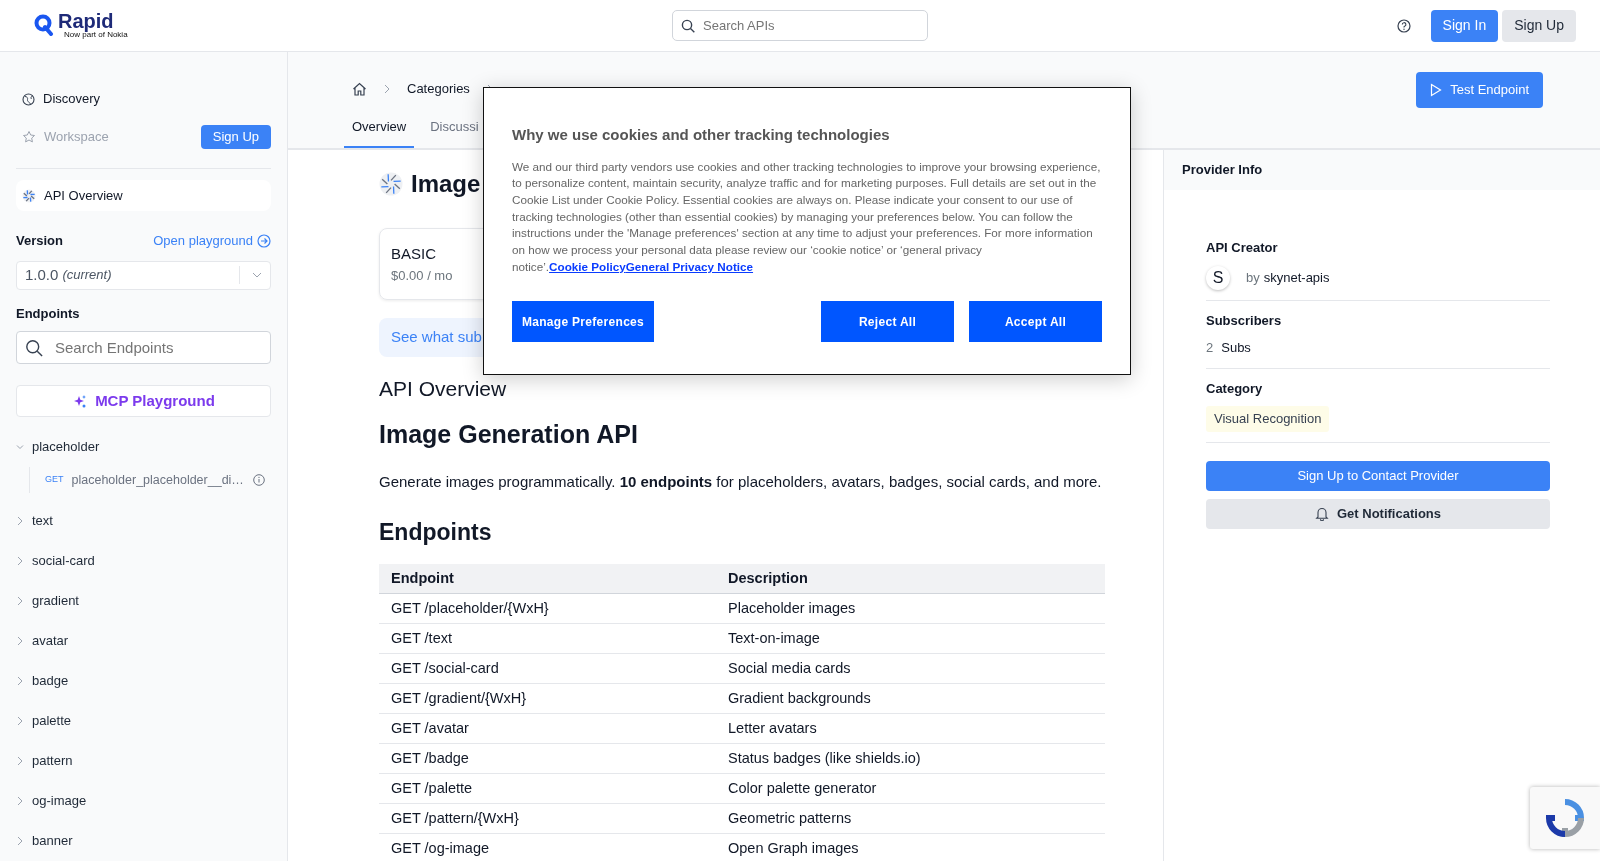 This screenshot has width=1600, height=861. Describe the element at coordinates (587, 266) in the screenshot. I see `policy-link: Cookie Policy` at that location.